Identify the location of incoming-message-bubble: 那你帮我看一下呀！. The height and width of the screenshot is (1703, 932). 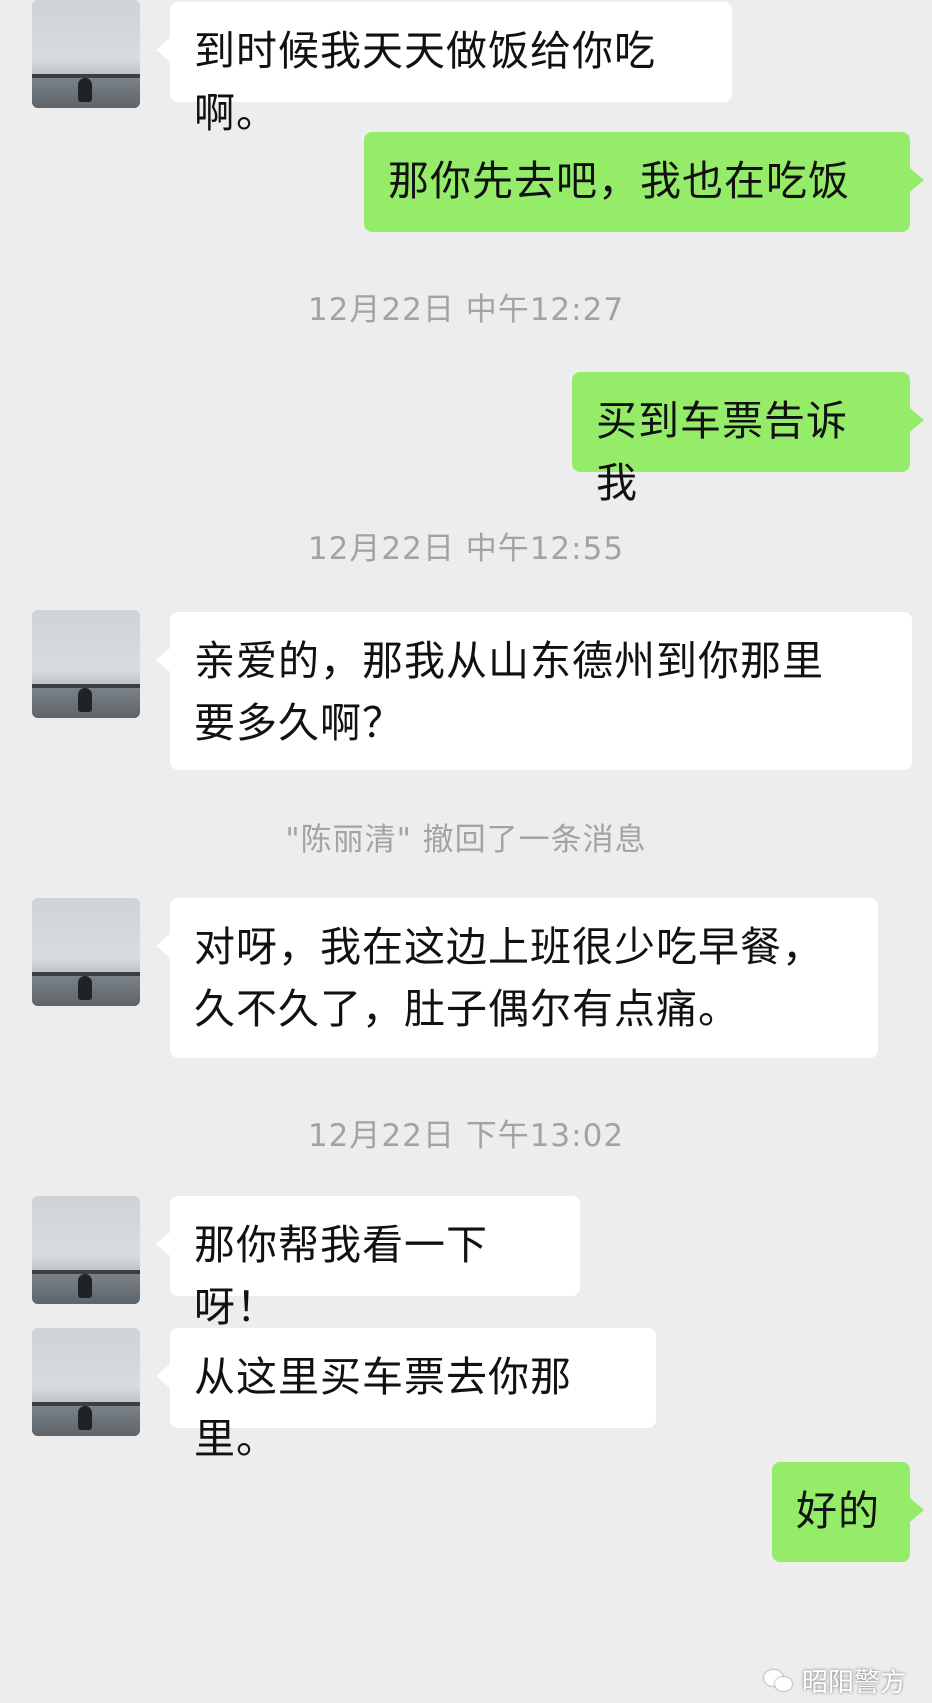
(368, 1263).